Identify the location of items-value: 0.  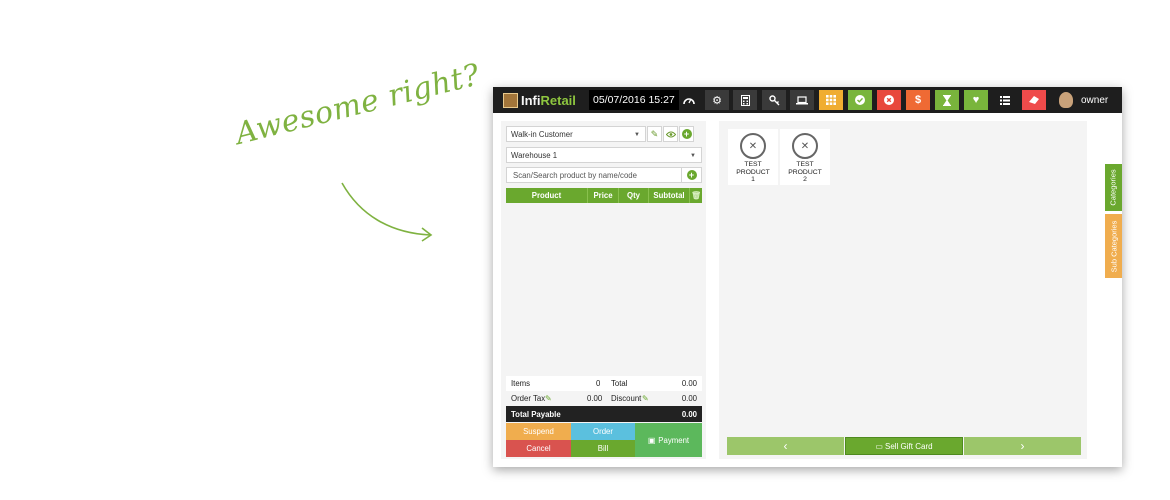
(598, 383).